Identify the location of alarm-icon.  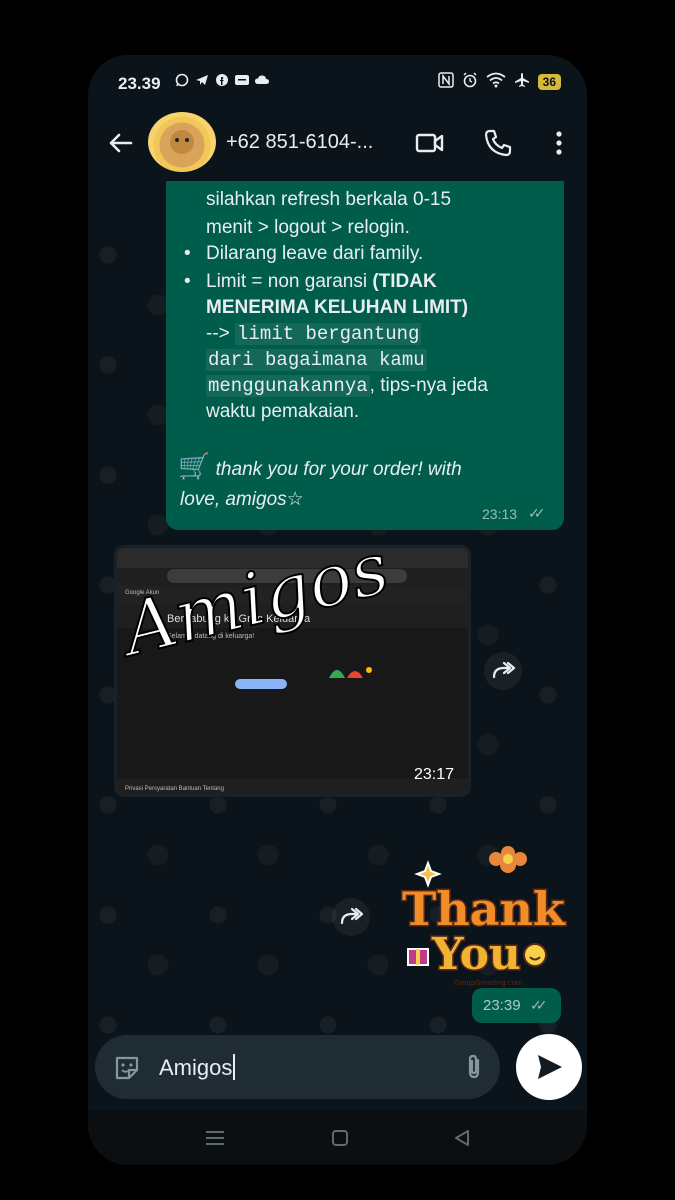
(470, 81).